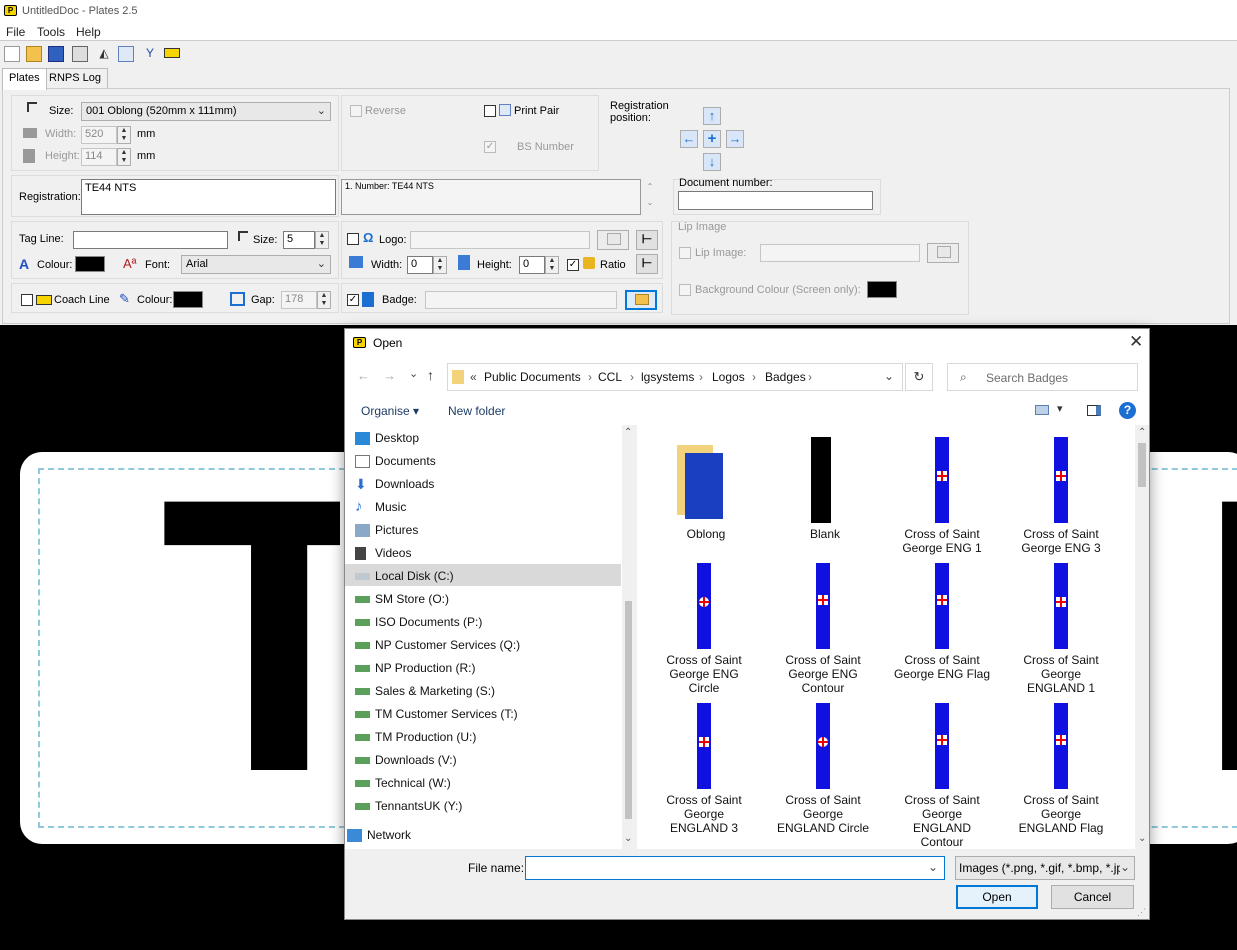  Describe the element at coordinates (415, 668) in the screenshot. I see `nav-np-production: NP Production (R:)` at that location.